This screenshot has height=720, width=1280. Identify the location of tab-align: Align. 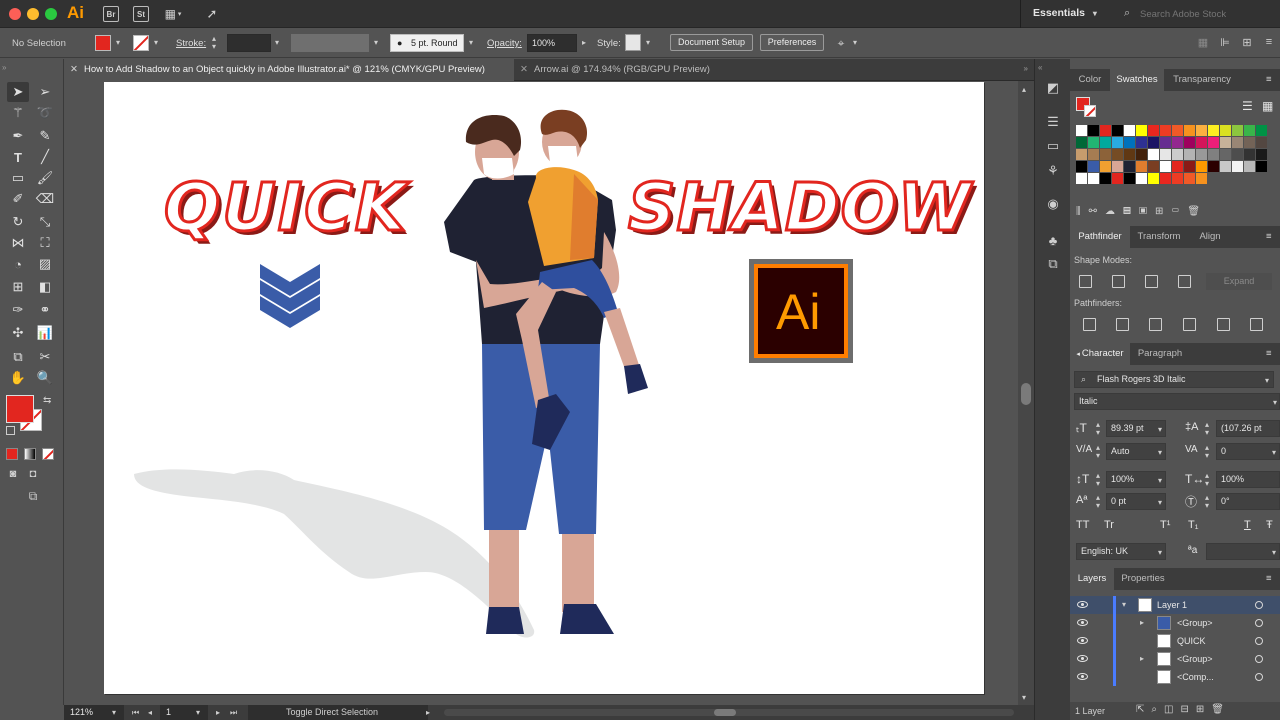
(1210, 237).